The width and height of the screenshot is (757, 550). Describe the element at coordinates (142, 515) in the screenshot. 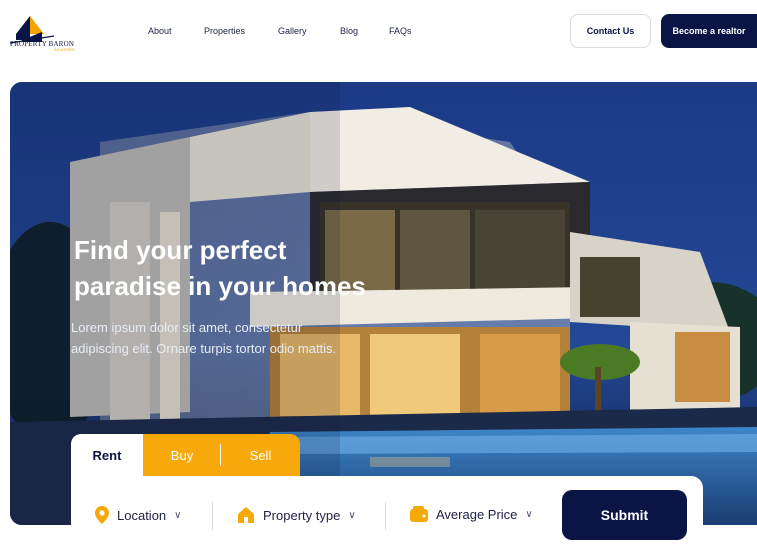

I see `location-label: Location` at that location.